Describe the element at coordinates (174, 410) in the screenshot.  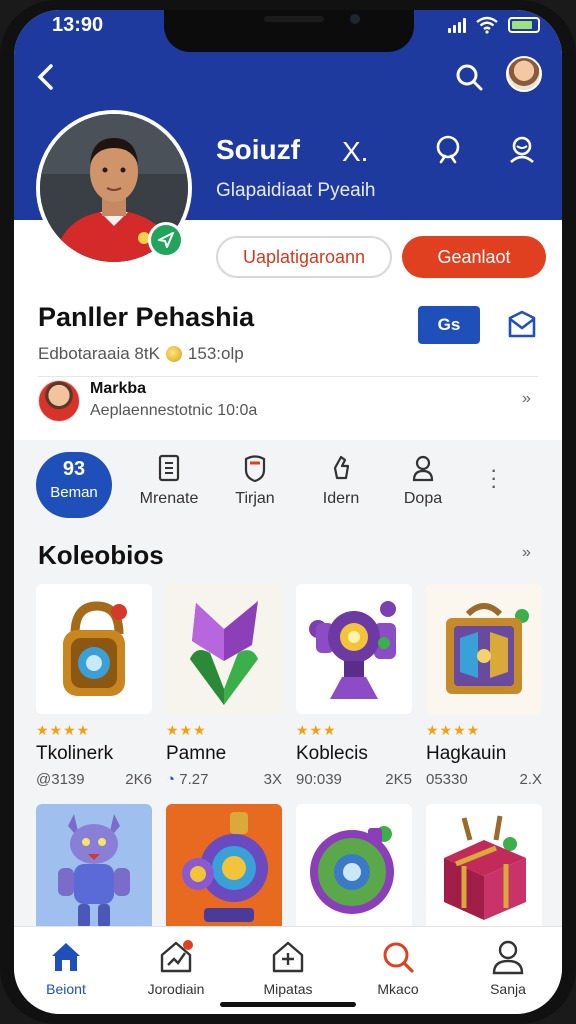
I see `friend-activity: Aeplaennestotnic 10:0a` at that location.